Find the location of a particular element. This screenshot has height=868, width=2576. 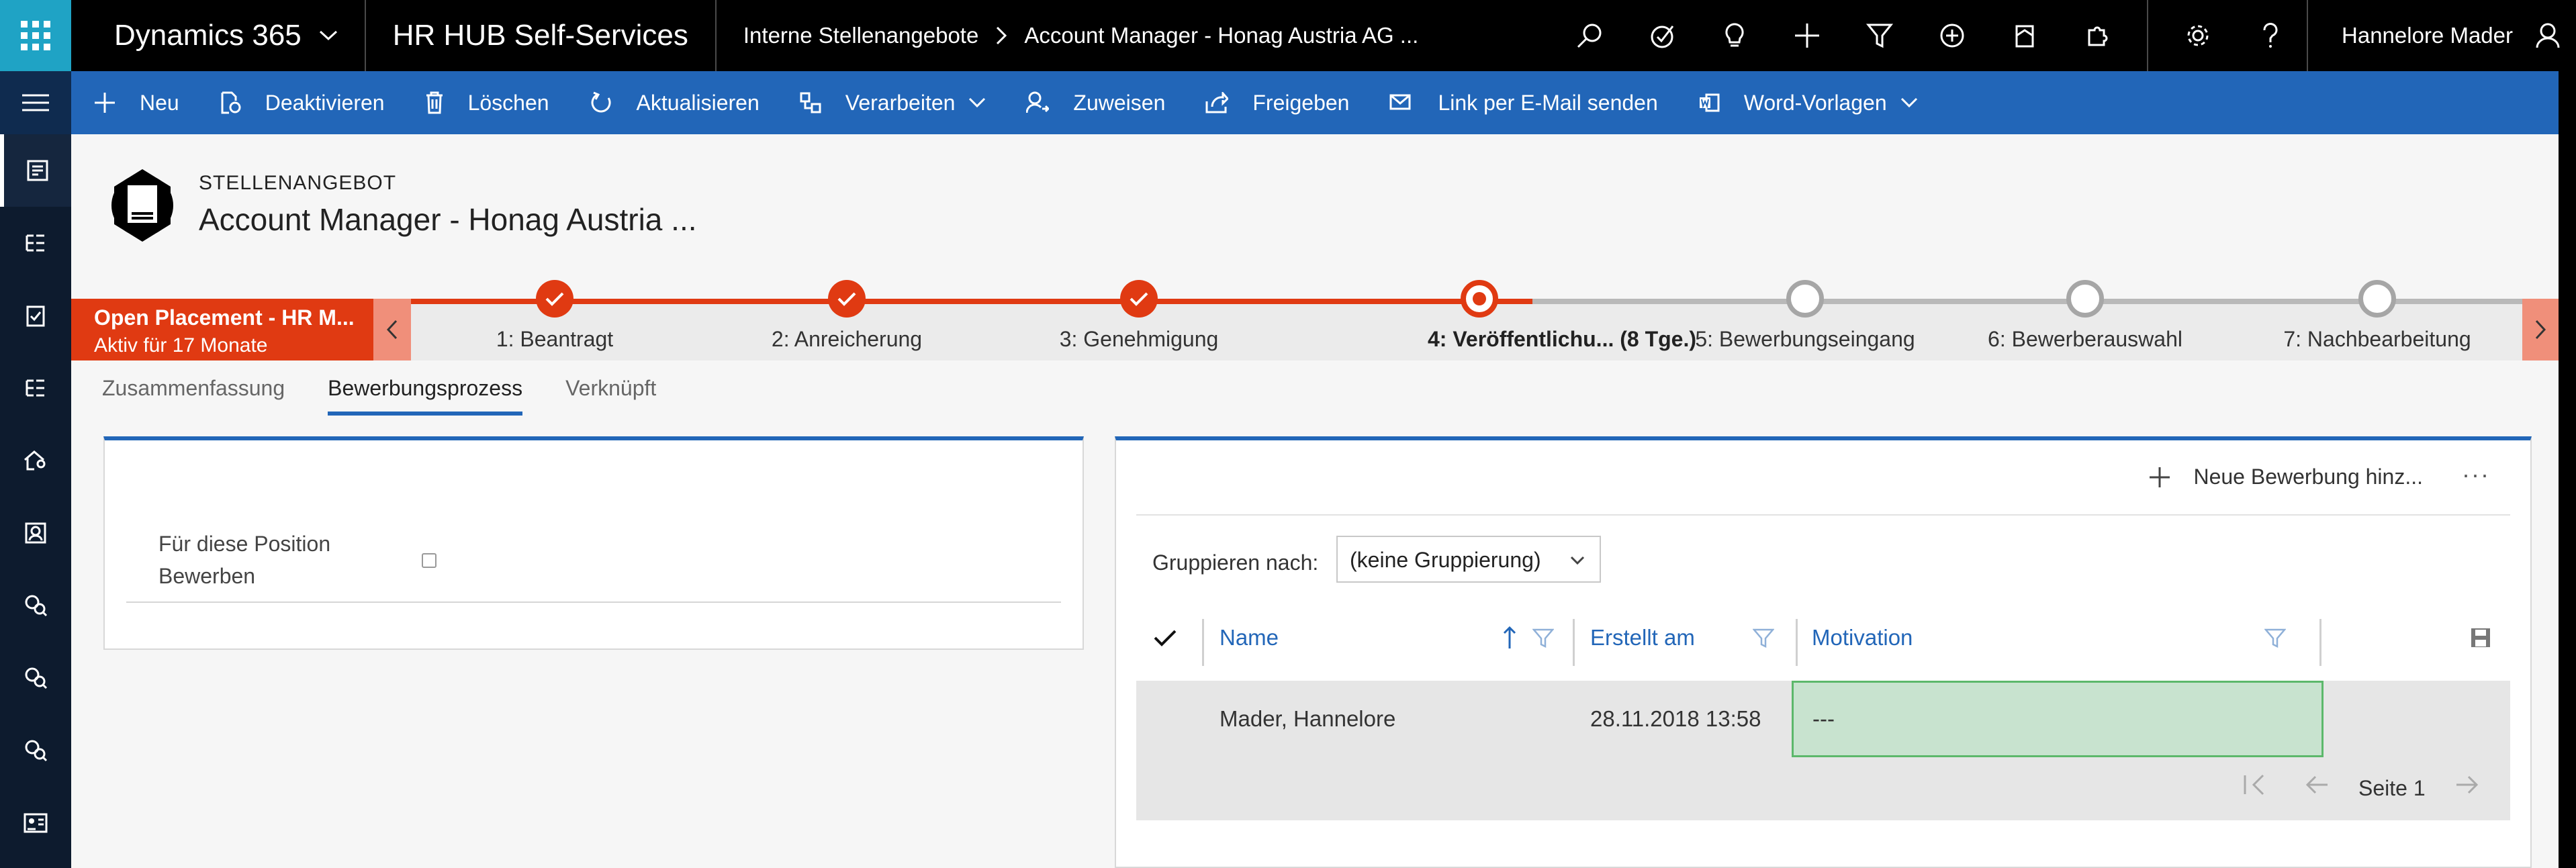

stage-7-label: 7: Nachbearbeitung is located at coordinates (2377, 339).